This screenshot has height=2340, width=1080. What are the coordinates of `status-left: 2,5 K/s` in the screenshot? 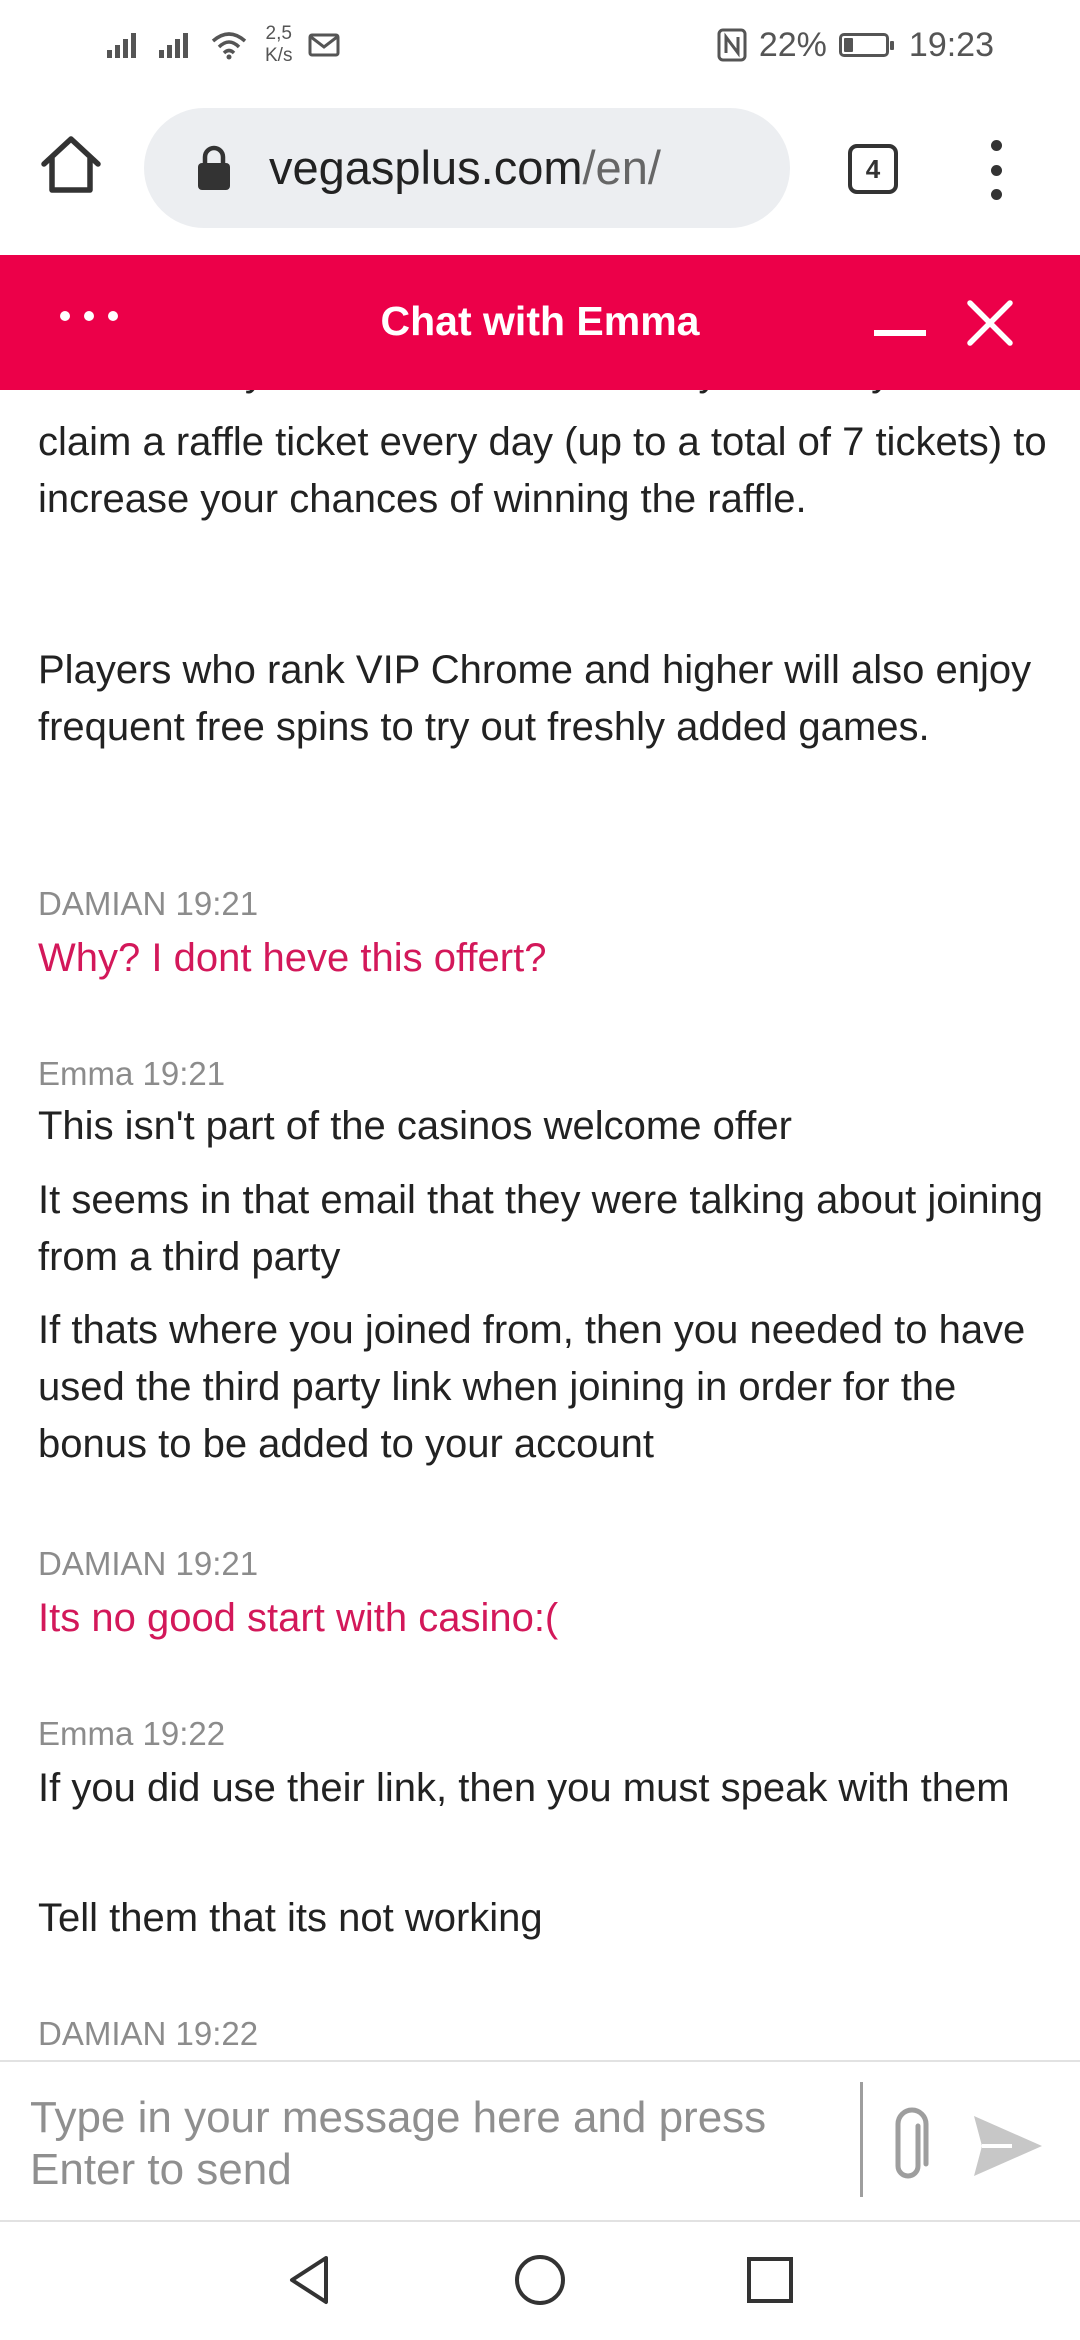 It's located at (222, 45).